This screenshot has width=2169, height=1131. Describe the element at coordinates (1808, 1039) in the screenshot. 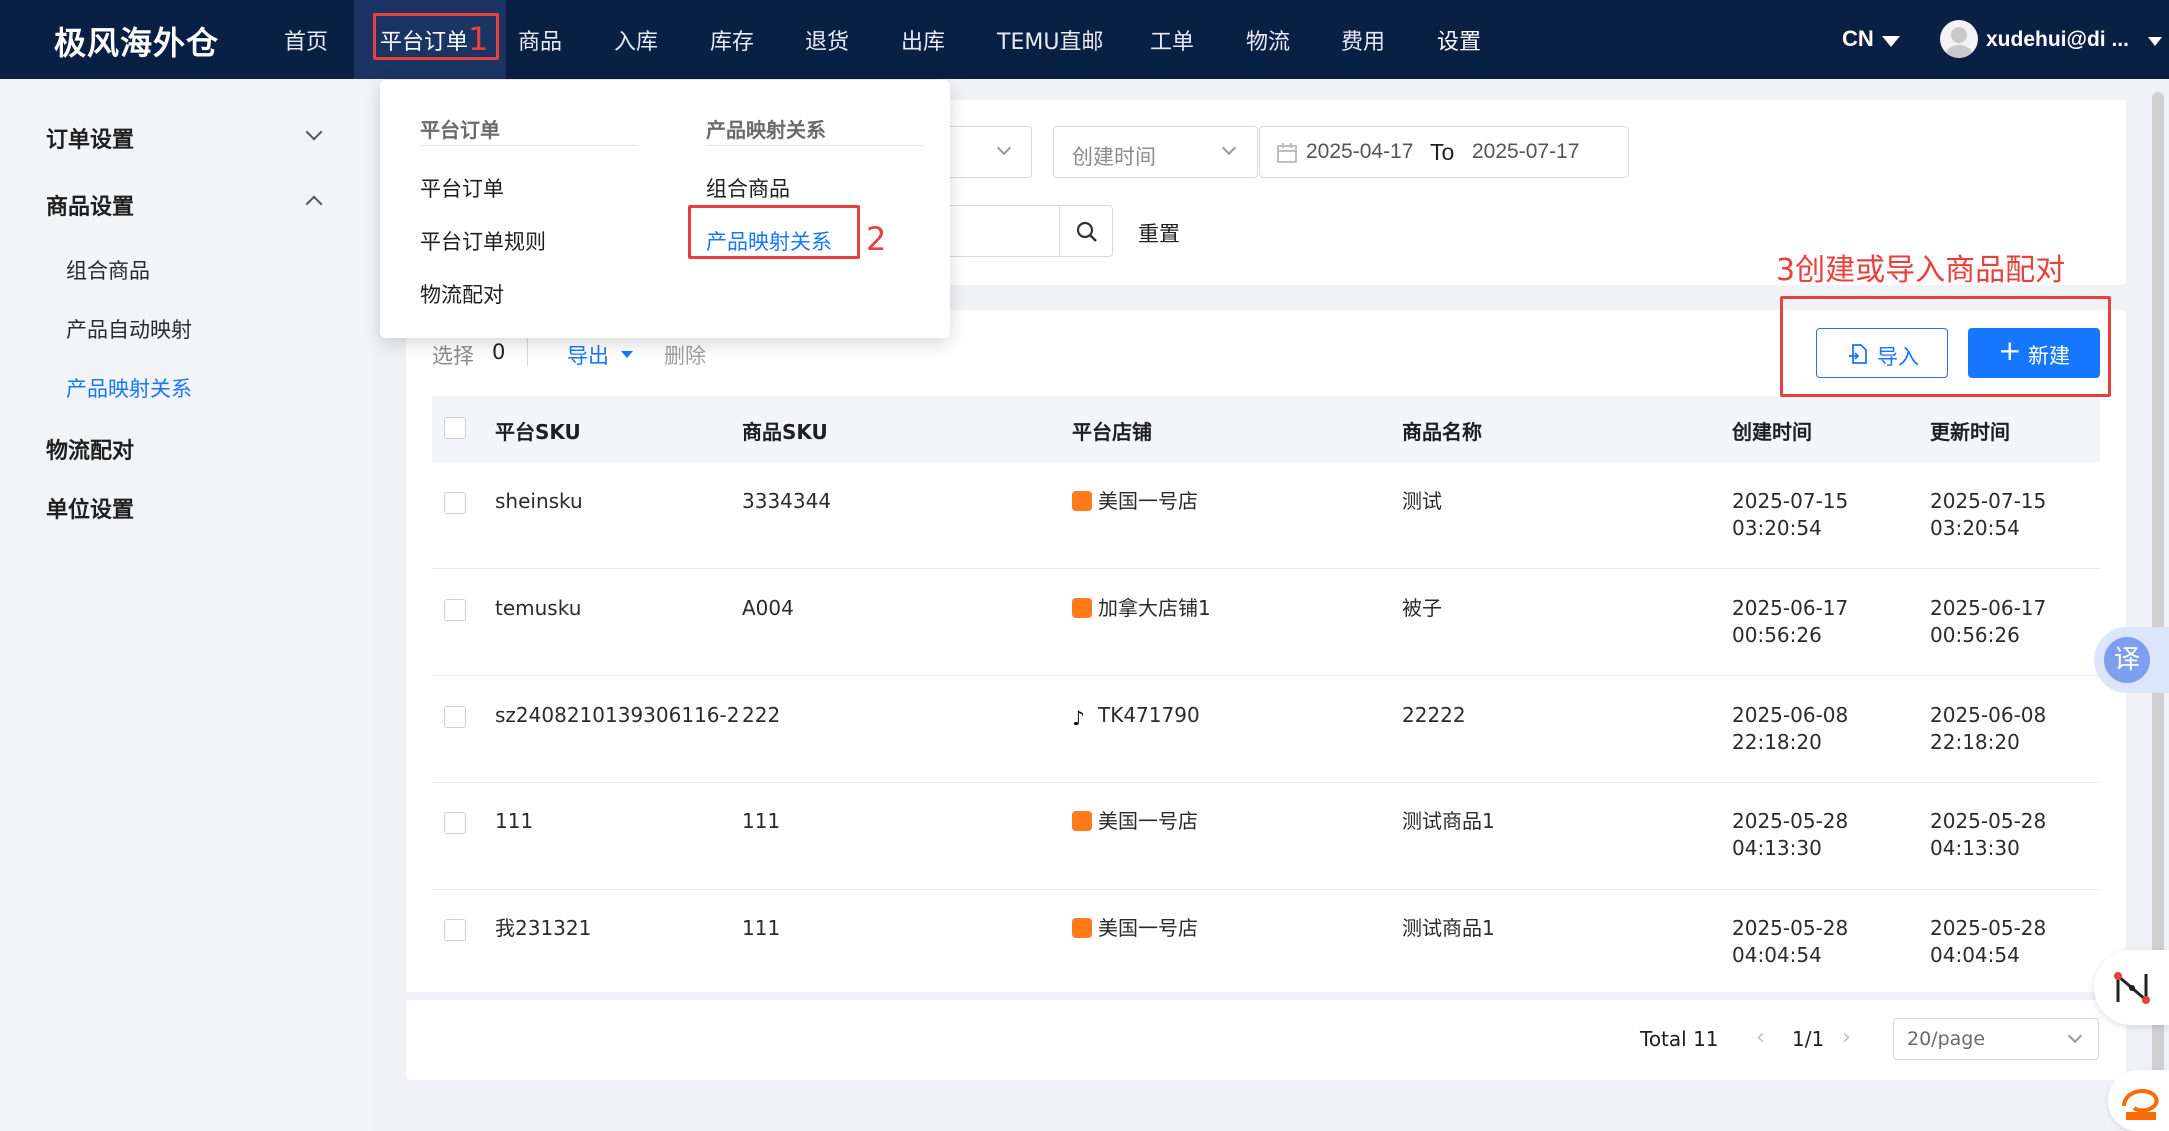

I see `pagination-page: 1/1` at that location.